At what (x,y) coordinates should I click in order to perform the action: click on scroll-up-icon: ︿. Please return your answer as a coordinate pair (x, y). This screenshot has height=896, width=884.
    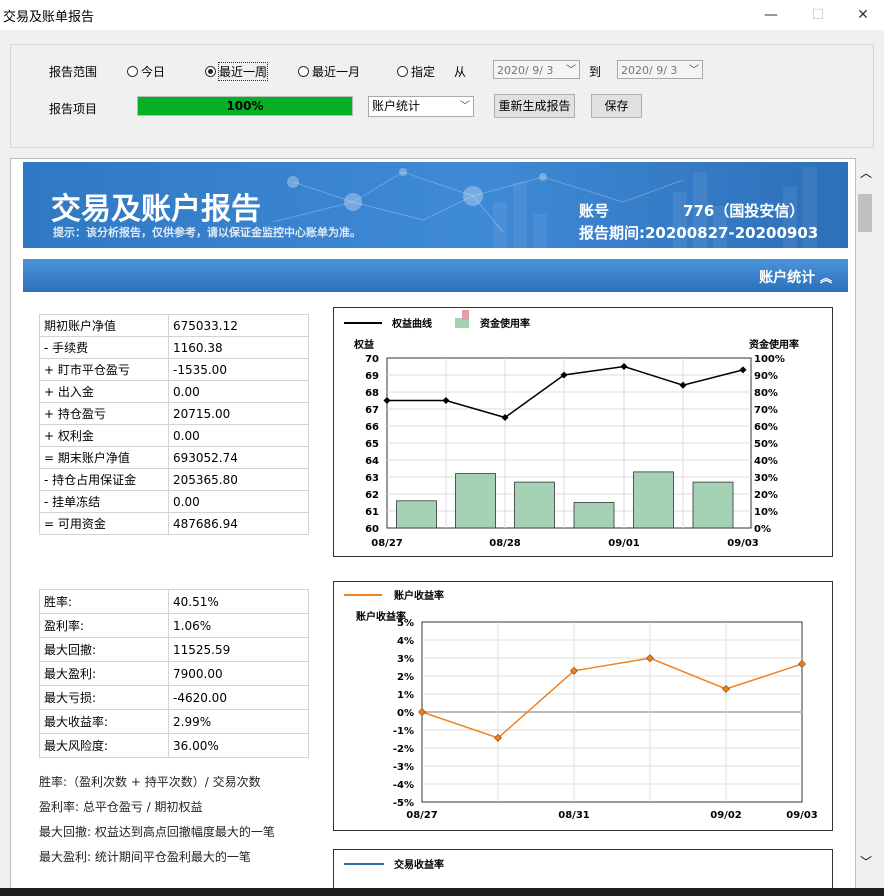
    Looking at the image, I should click on (866, 172).